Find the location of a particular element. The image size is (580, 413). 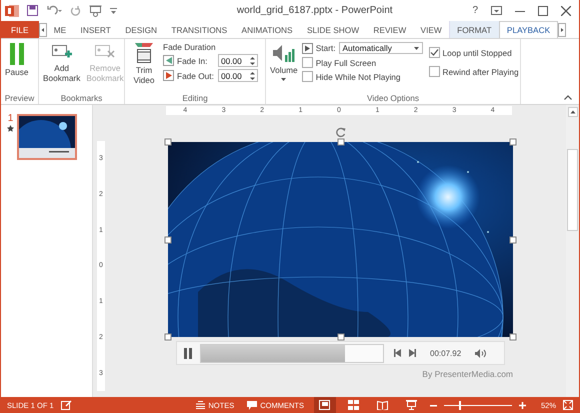

ribbon-tab: ANIMATIONS is located at coordinates (267, 29).